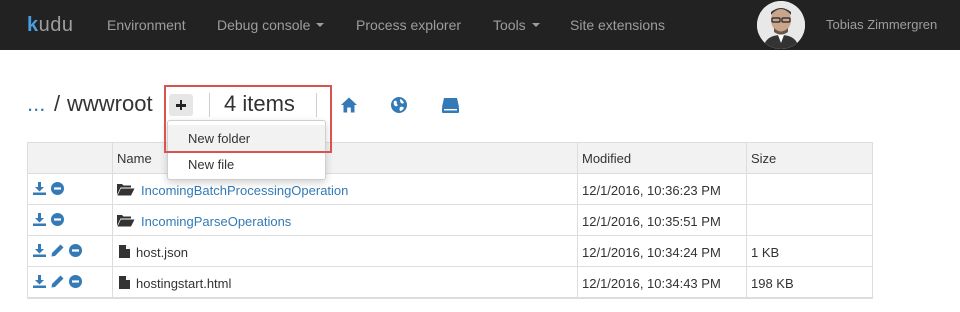 Image resolution: width=960 pixels, height=312 pixels. I want to click on kudu-logo: kudu, so click(50, 25).